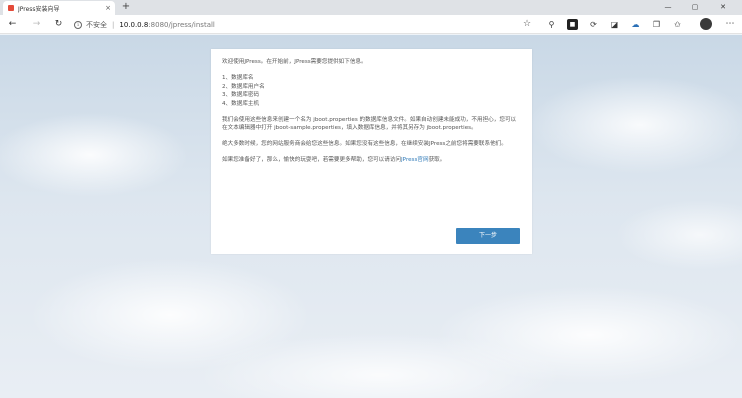 This screenshot has width=742, height=398. Describe the element at coordinates (488, 236) in the screenshot. I see `next-step-button: 下一步` at that location.